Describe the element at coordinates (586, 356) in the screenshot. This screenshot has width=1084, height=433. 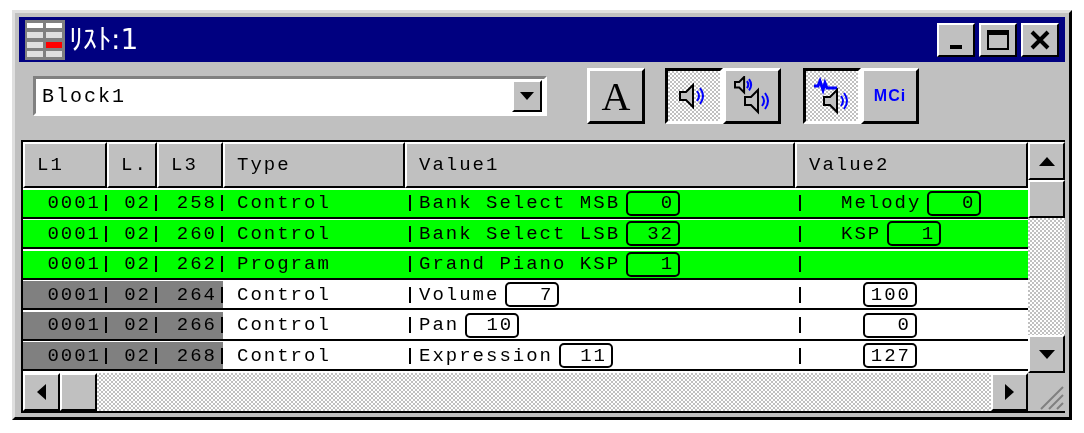
I see `number-field: 11` at that location.